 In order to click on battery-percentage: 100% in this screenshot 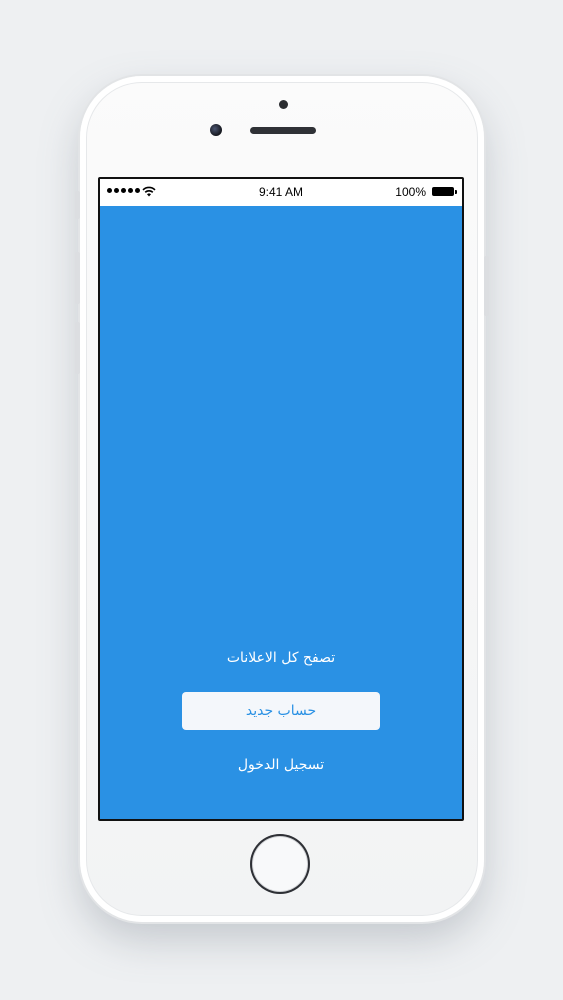, I will do `click(410, 192)`.